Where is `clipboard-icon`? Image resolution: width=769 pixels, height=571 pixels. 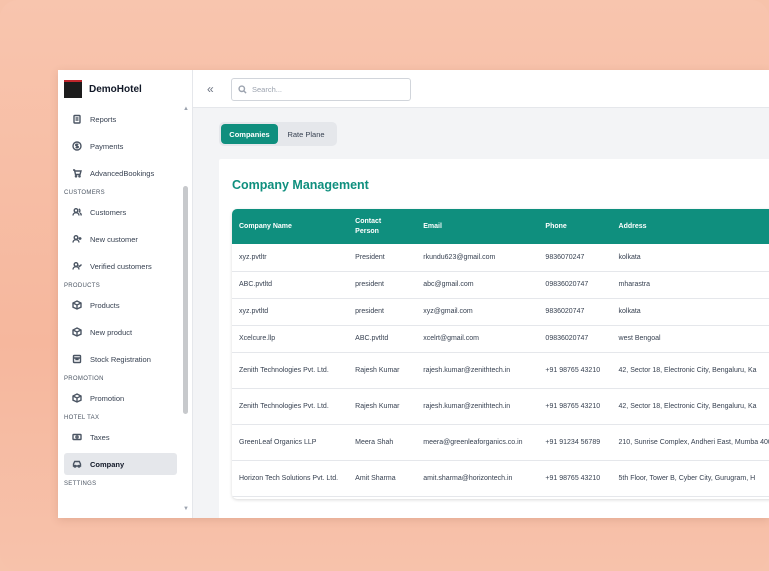 clipboard-icon is located at coordinates (77, 119).